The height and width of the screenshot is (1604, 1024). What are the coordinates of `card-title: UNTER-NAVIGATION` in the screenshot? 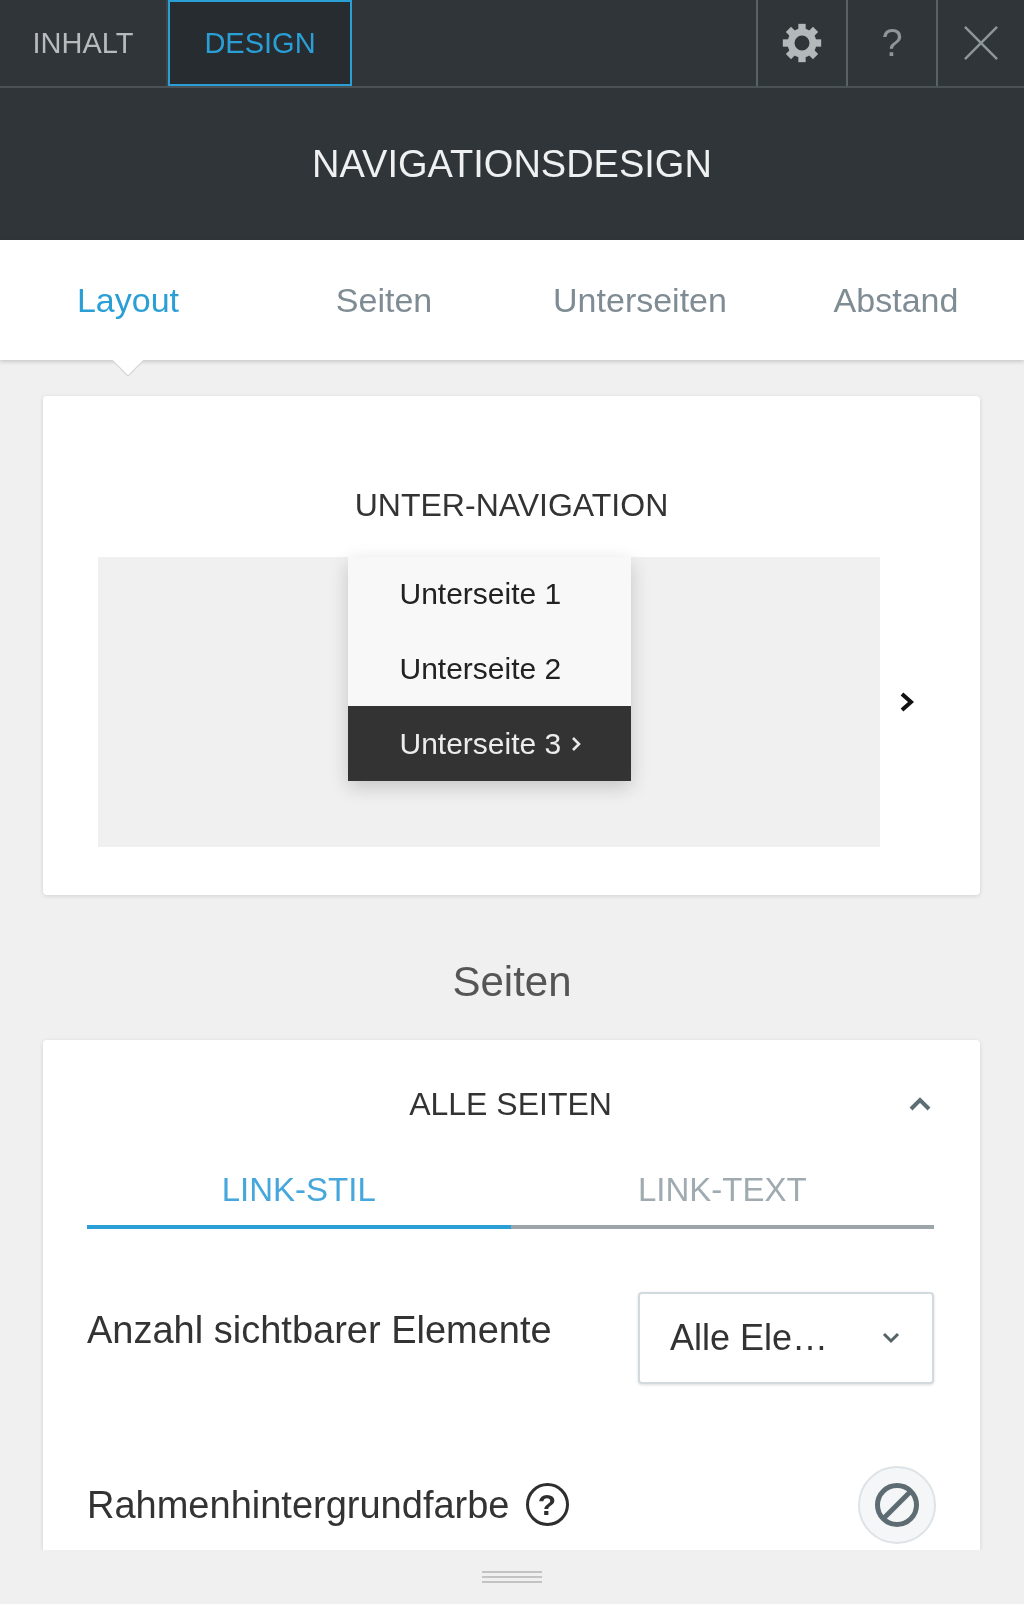 It's located at (511, 505).